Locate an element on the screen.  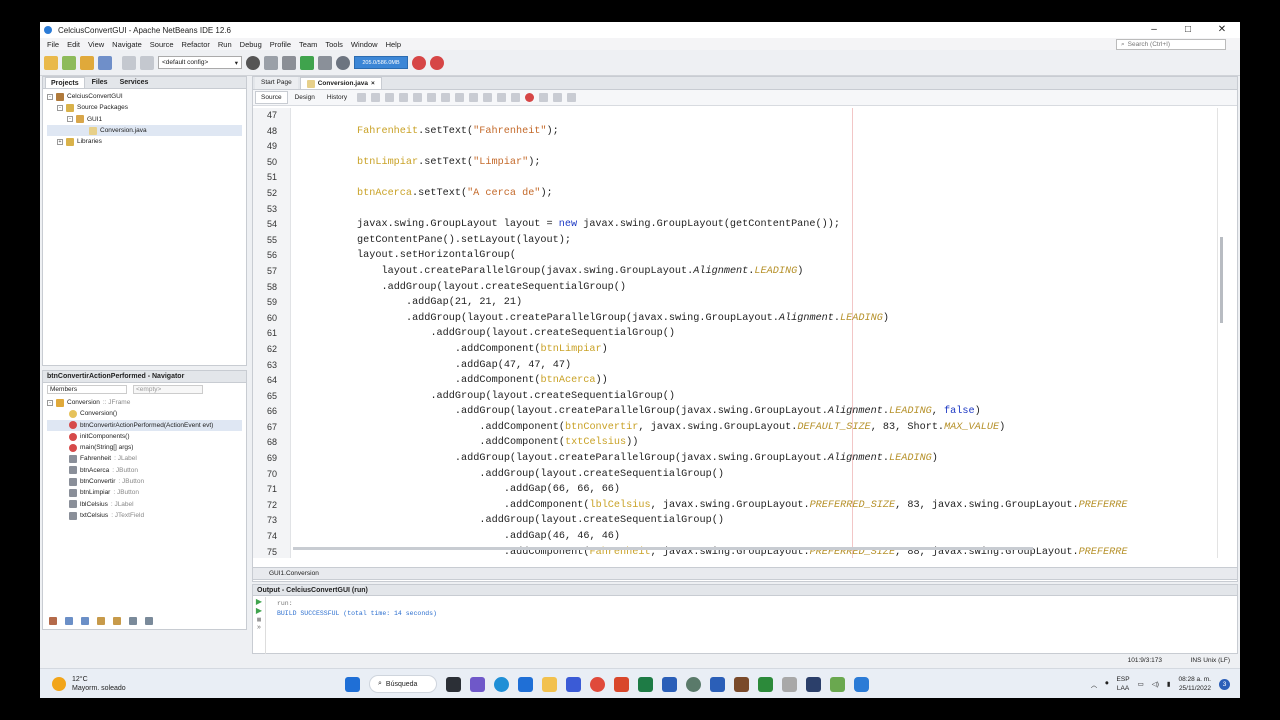
gc-icon is located at coordinates (419, 62).